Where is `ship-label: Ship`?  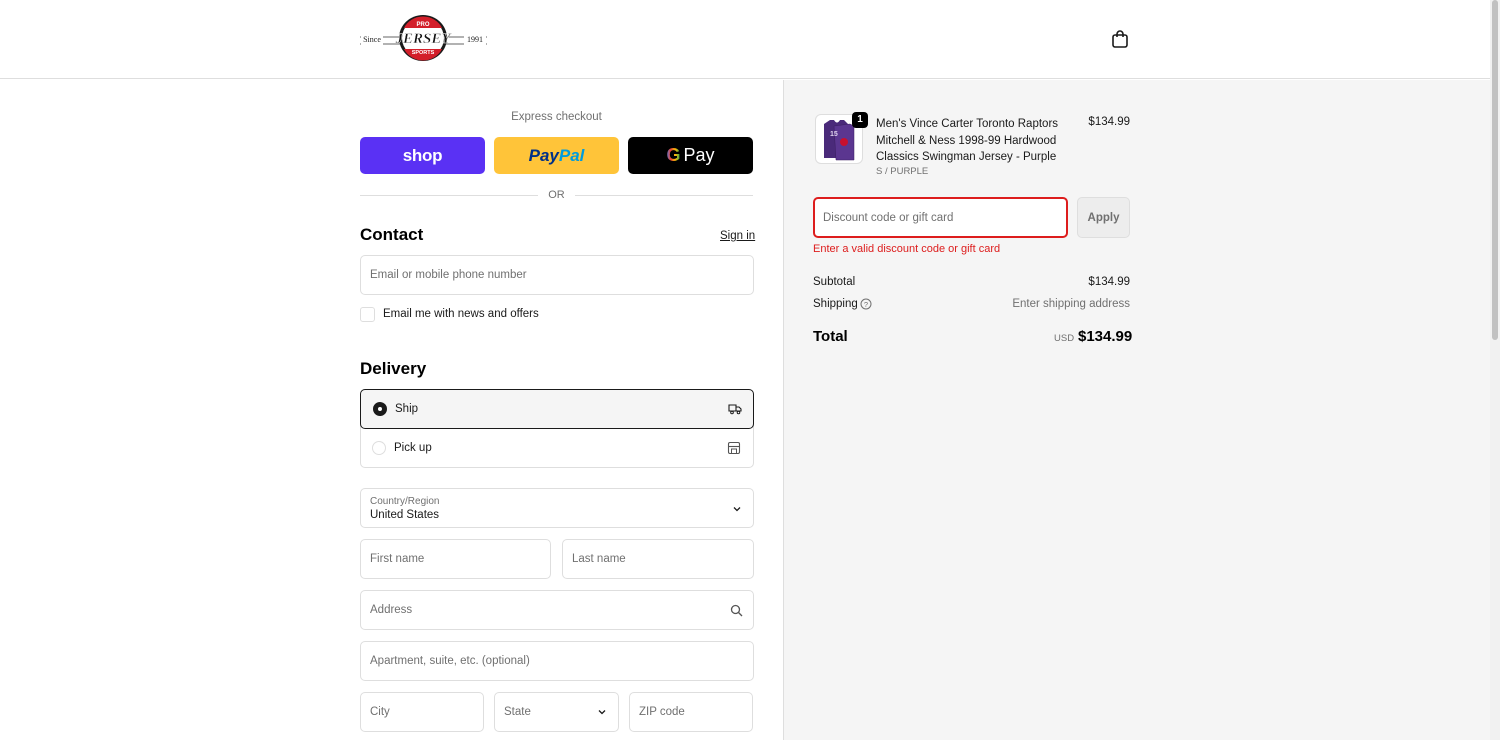 ship-label: Ship is located at coordinates (407, 409).